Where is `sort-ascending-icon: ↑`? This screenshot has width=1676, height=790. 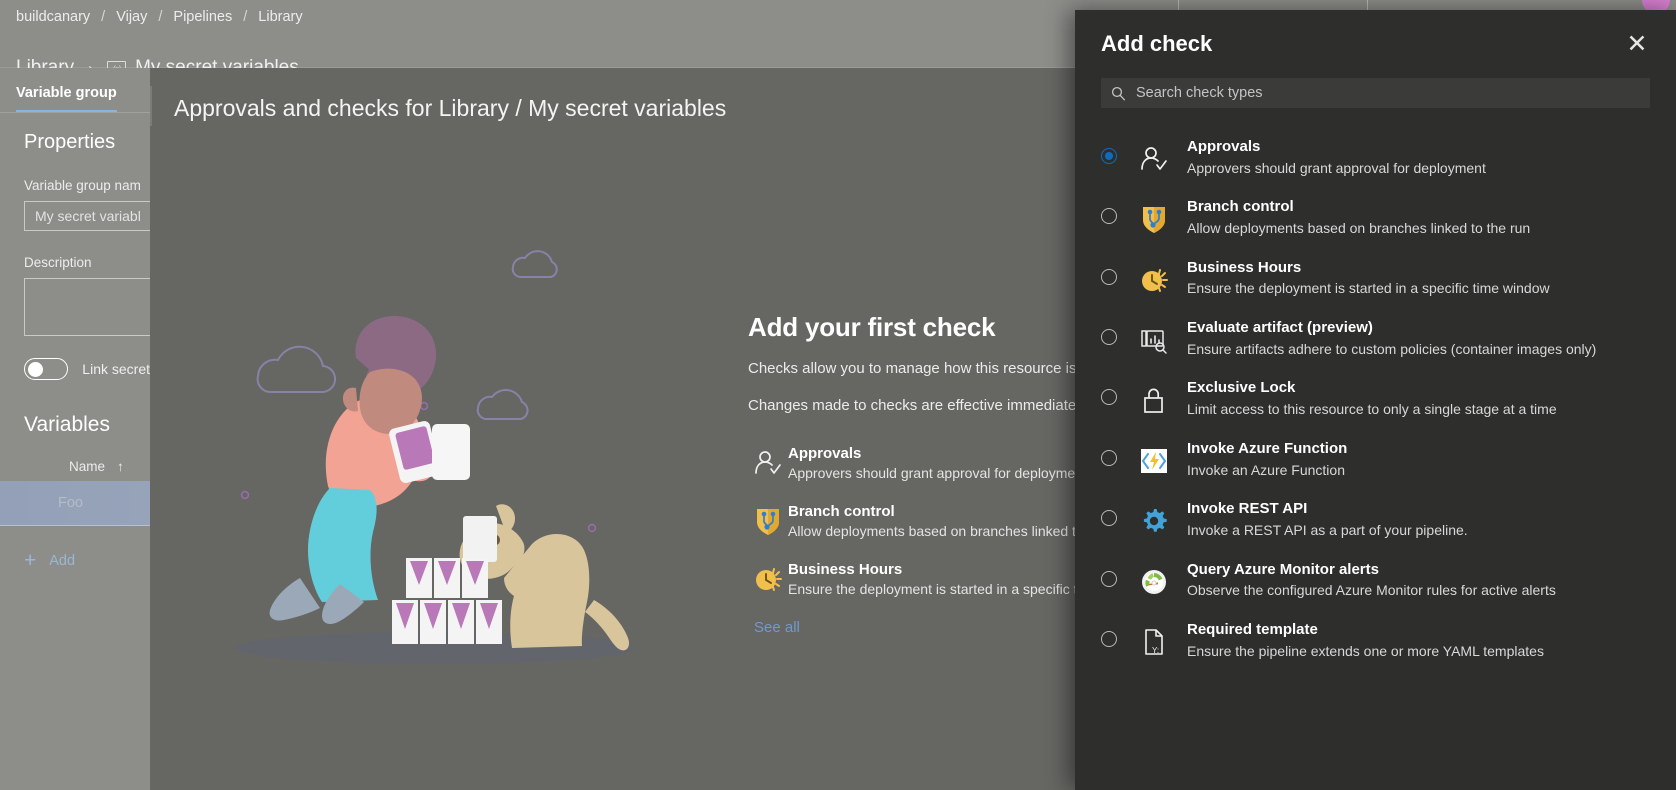
sort-ascending-icon: ↑ is located at coordinates (120, 466).